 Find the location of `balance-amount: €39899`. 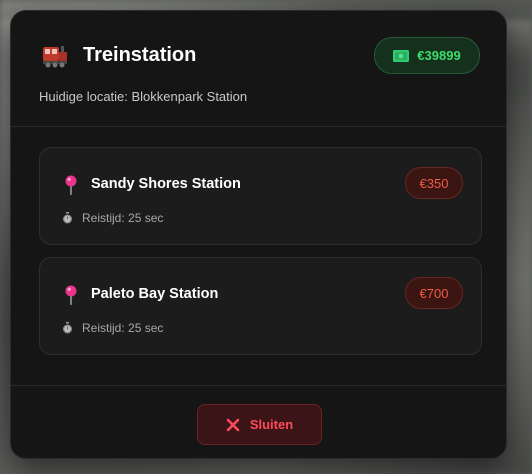

balance-amount: €39899 is located at coordinates (439, 55).